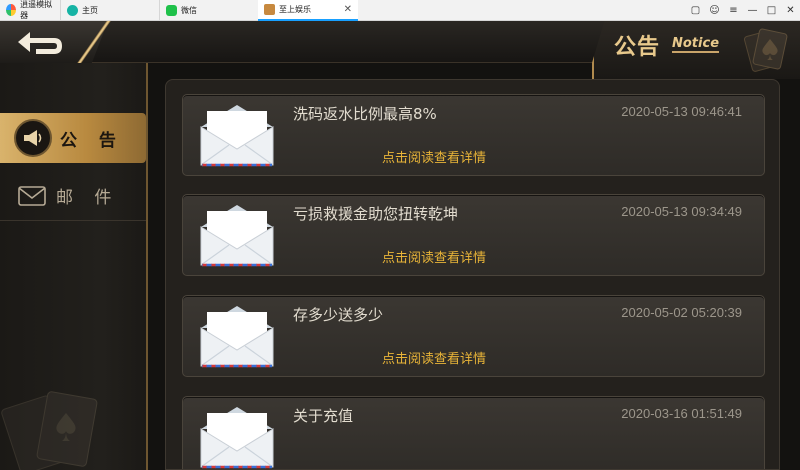  What do you see at coordinates (171, 10) in the screenshot?
I see `wechat-icon` at bounding box center [171, 10].